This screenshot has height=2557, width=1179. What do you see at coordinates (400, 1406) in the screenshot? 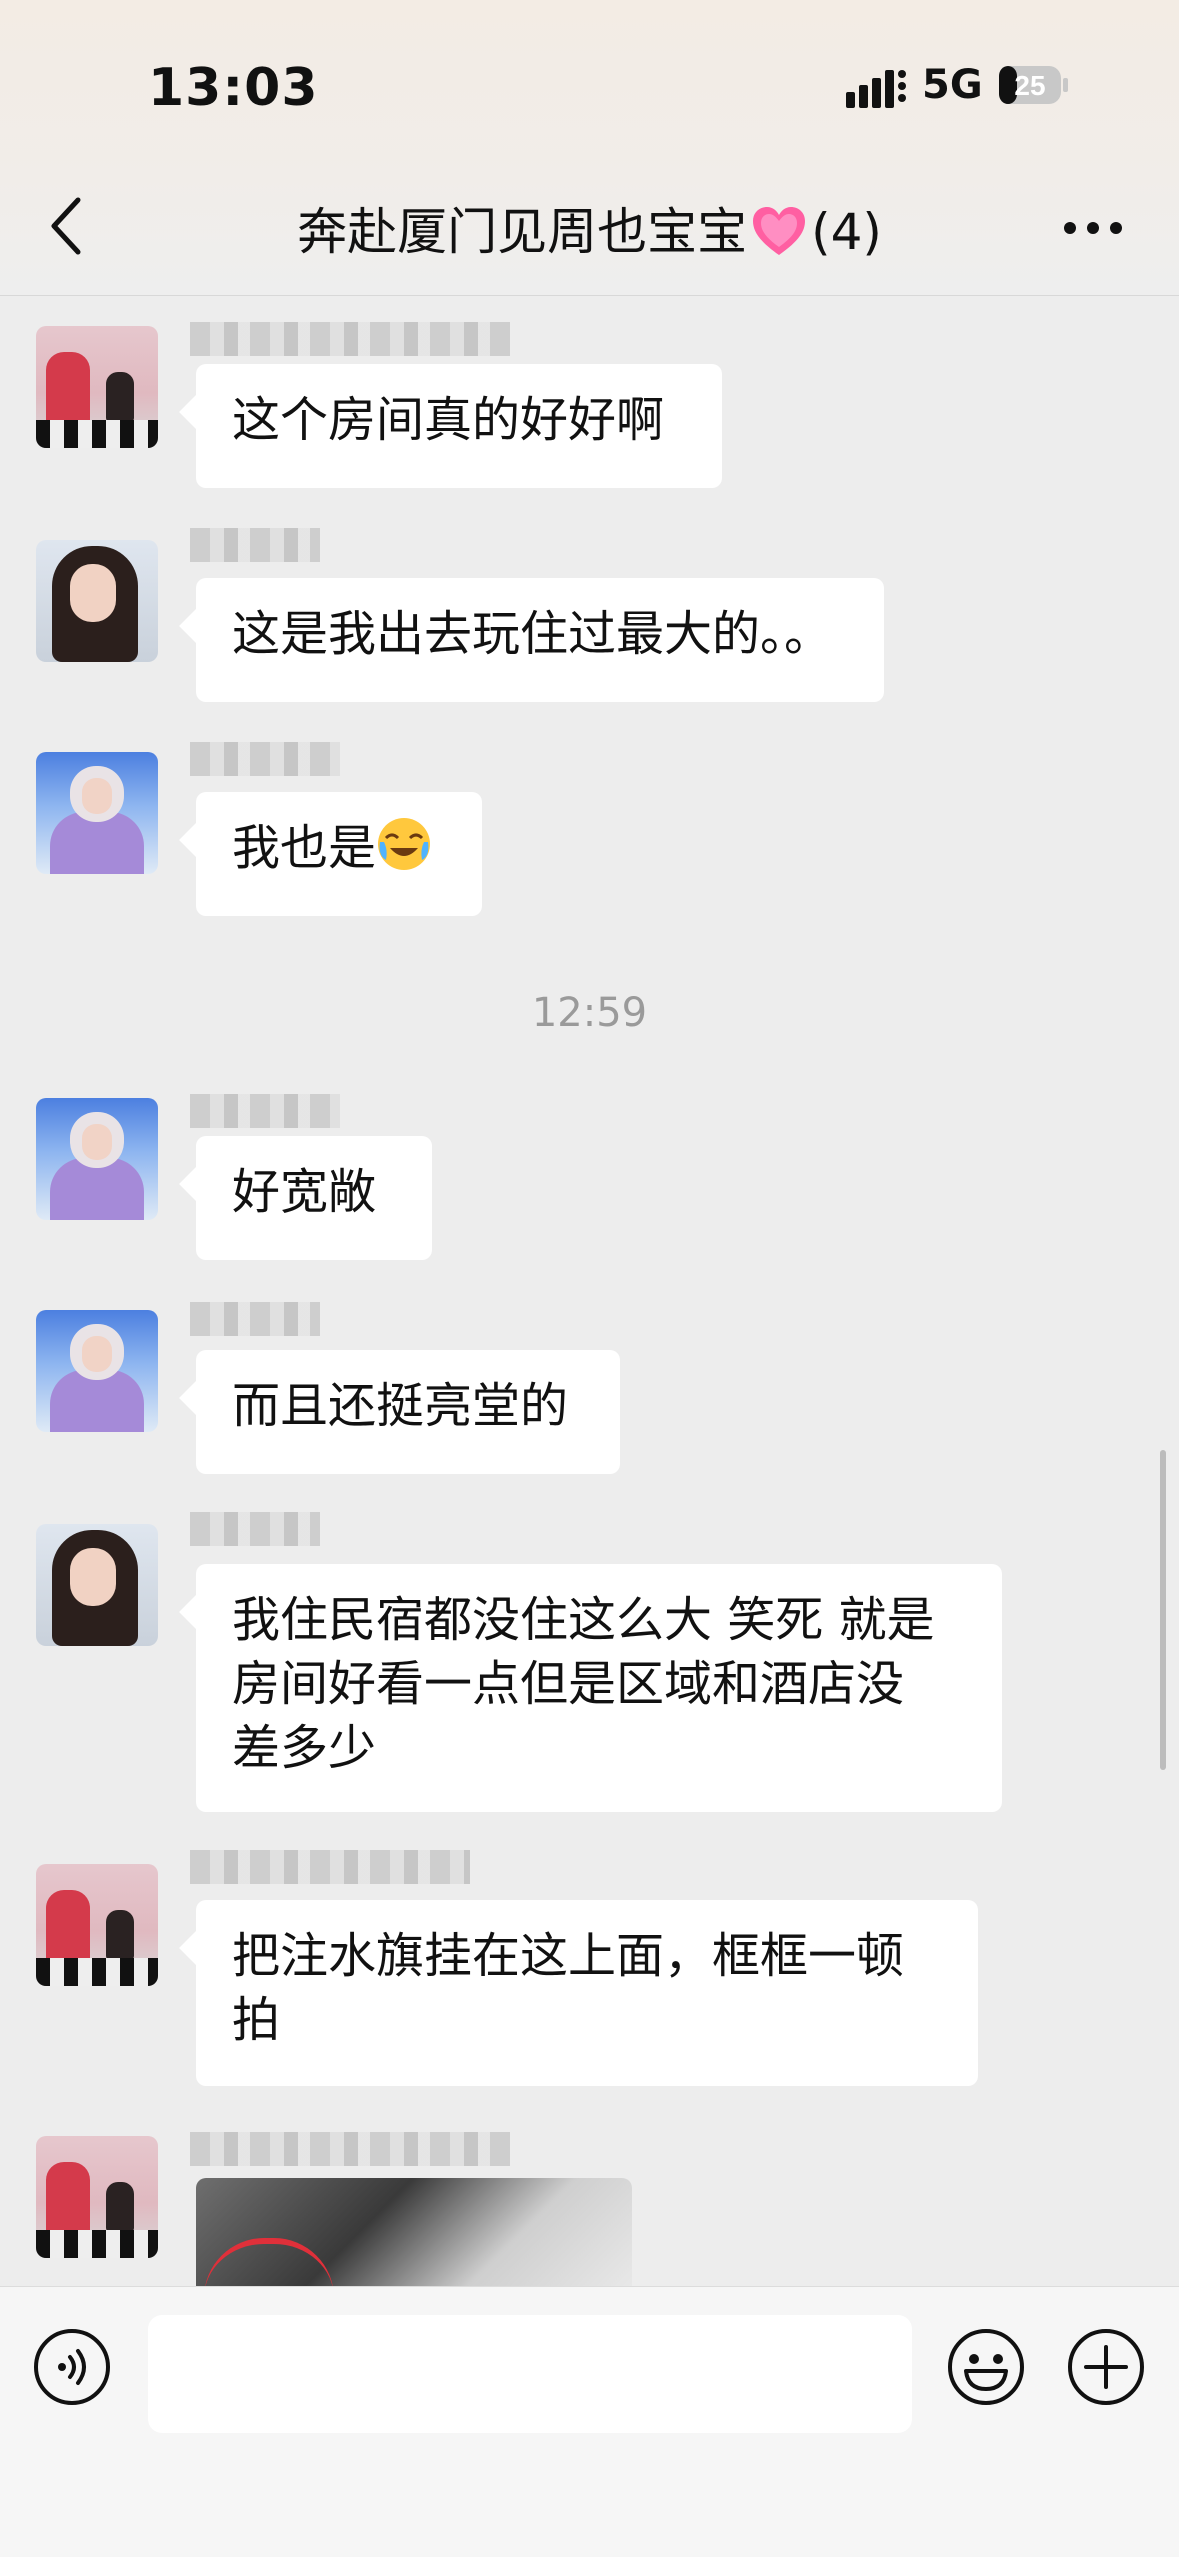
I see `message-text: 而且还挺亮堂的` at bounding box center [400, 1406].